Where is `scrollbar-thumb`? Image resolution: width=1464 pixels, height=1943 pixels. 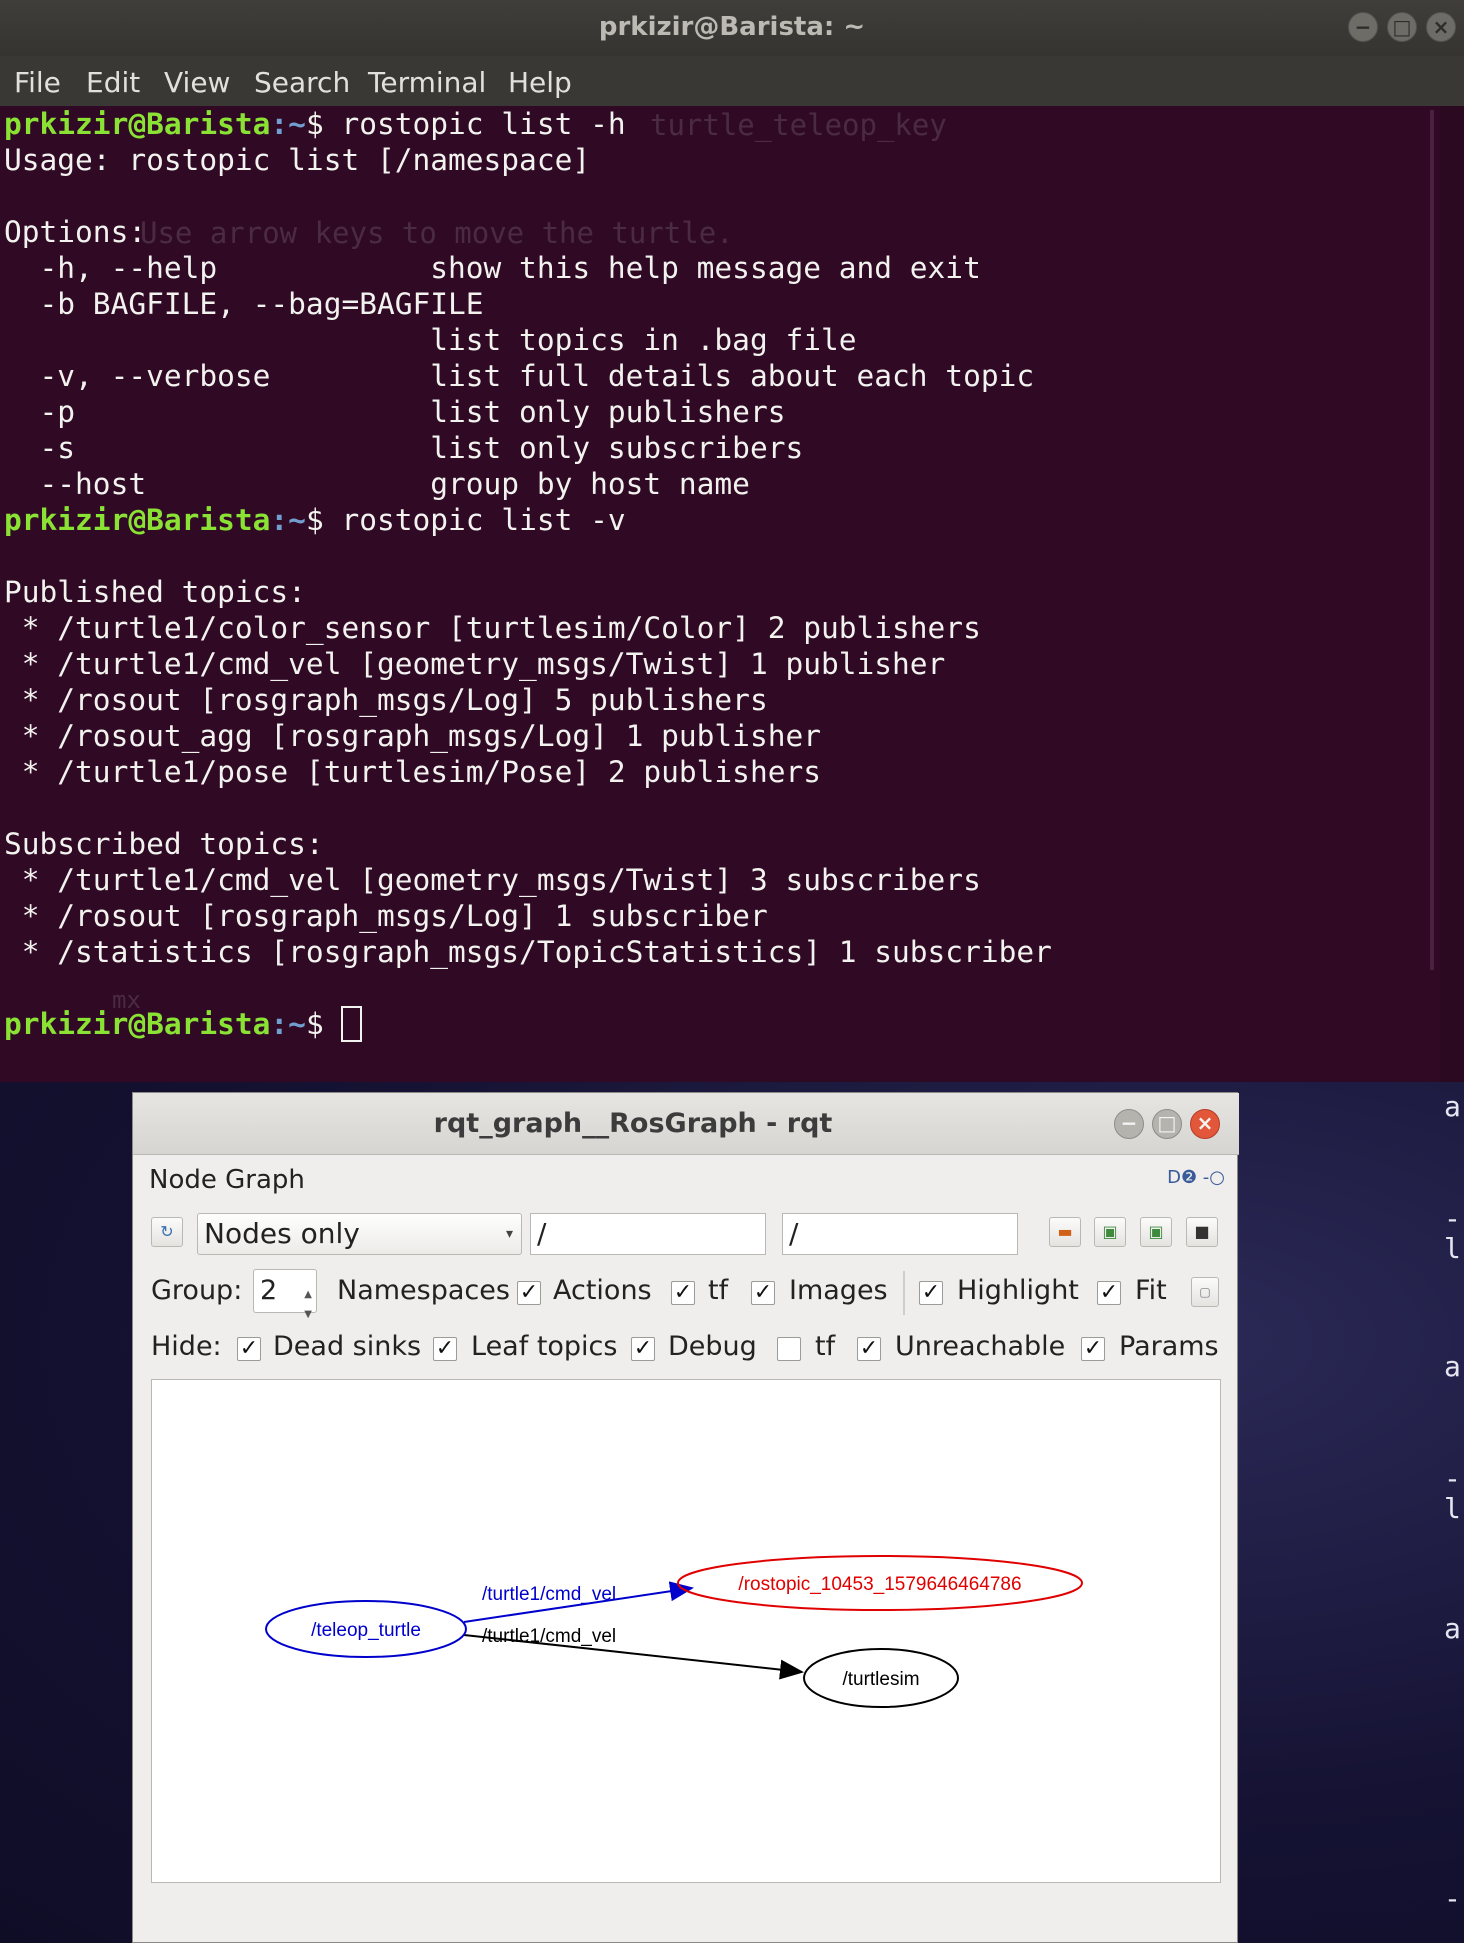
scrollbar-thumb is located at coordinates (1432, 540).